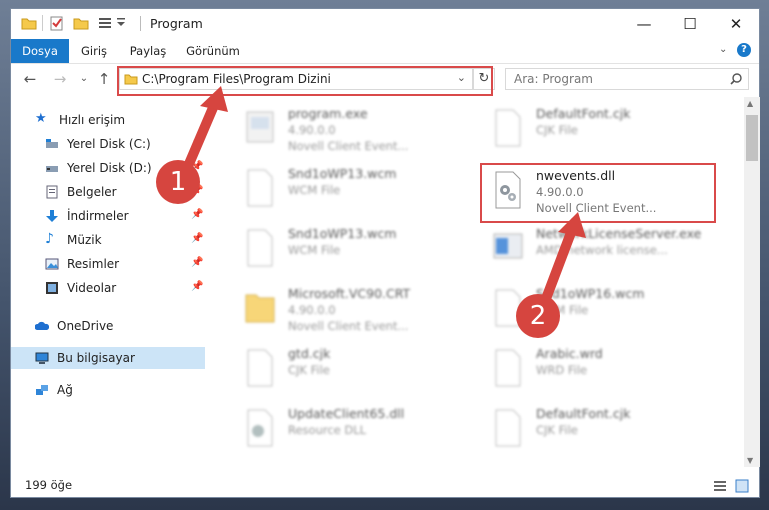 The height and width of the screenshot is (510, 769). I want to click on step-marker-1: 1, so click(178, 182).